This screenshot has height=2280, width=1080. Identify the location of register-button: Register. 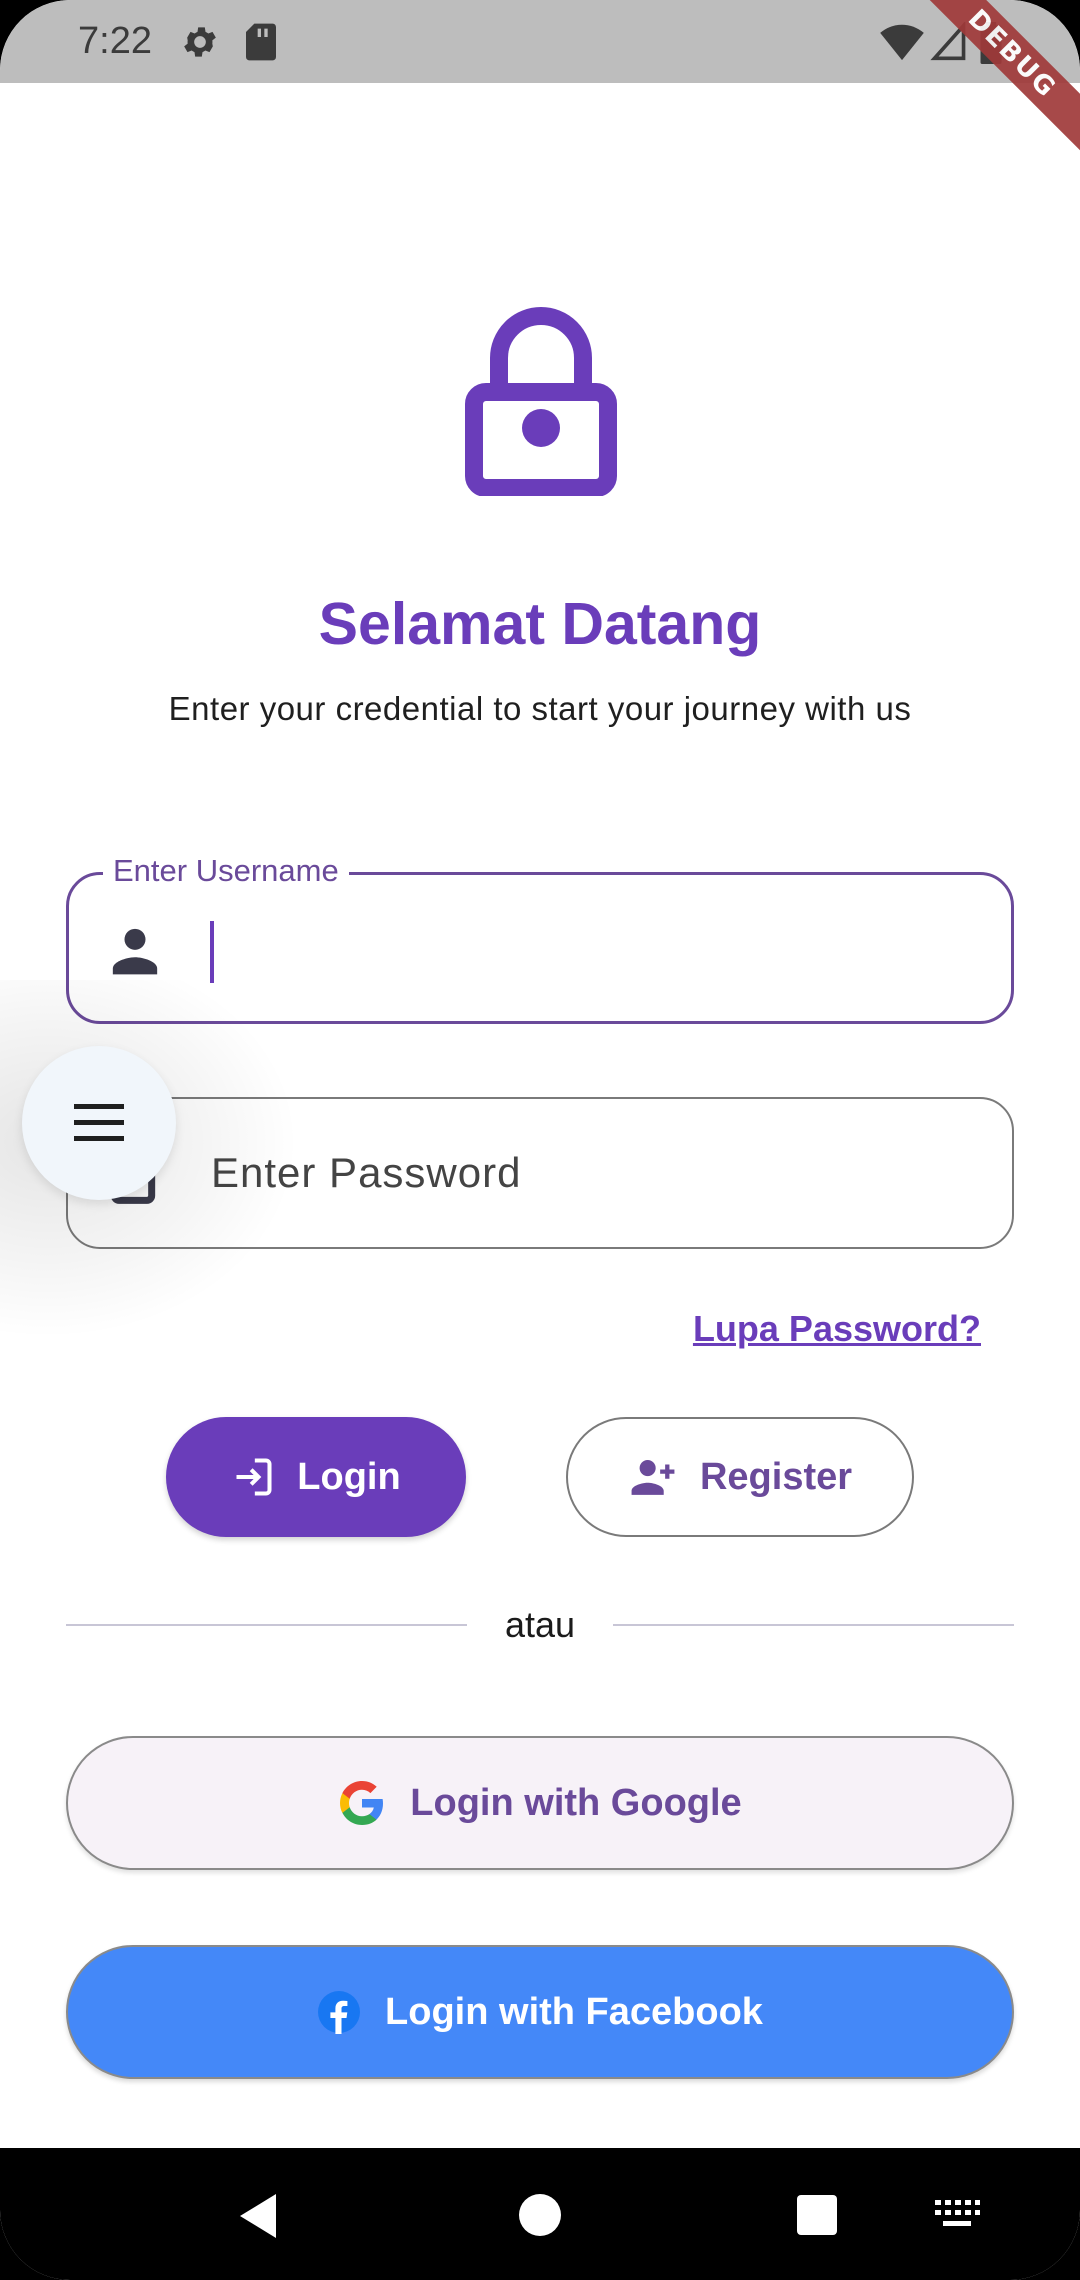
(740, 1477).